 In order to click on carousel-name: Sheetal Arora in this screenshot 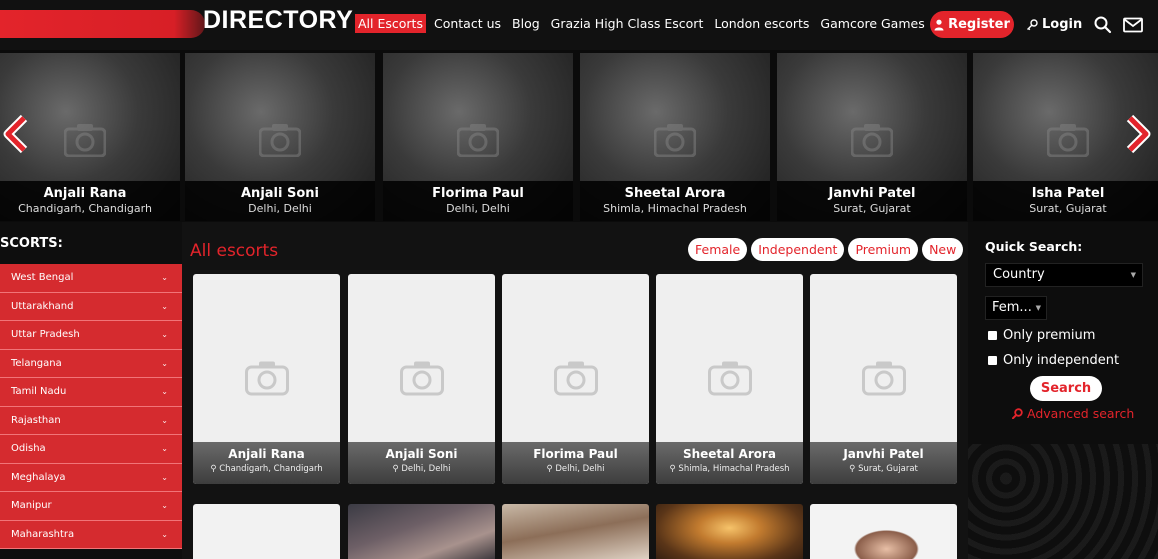, I will do `click(675, 193)`.